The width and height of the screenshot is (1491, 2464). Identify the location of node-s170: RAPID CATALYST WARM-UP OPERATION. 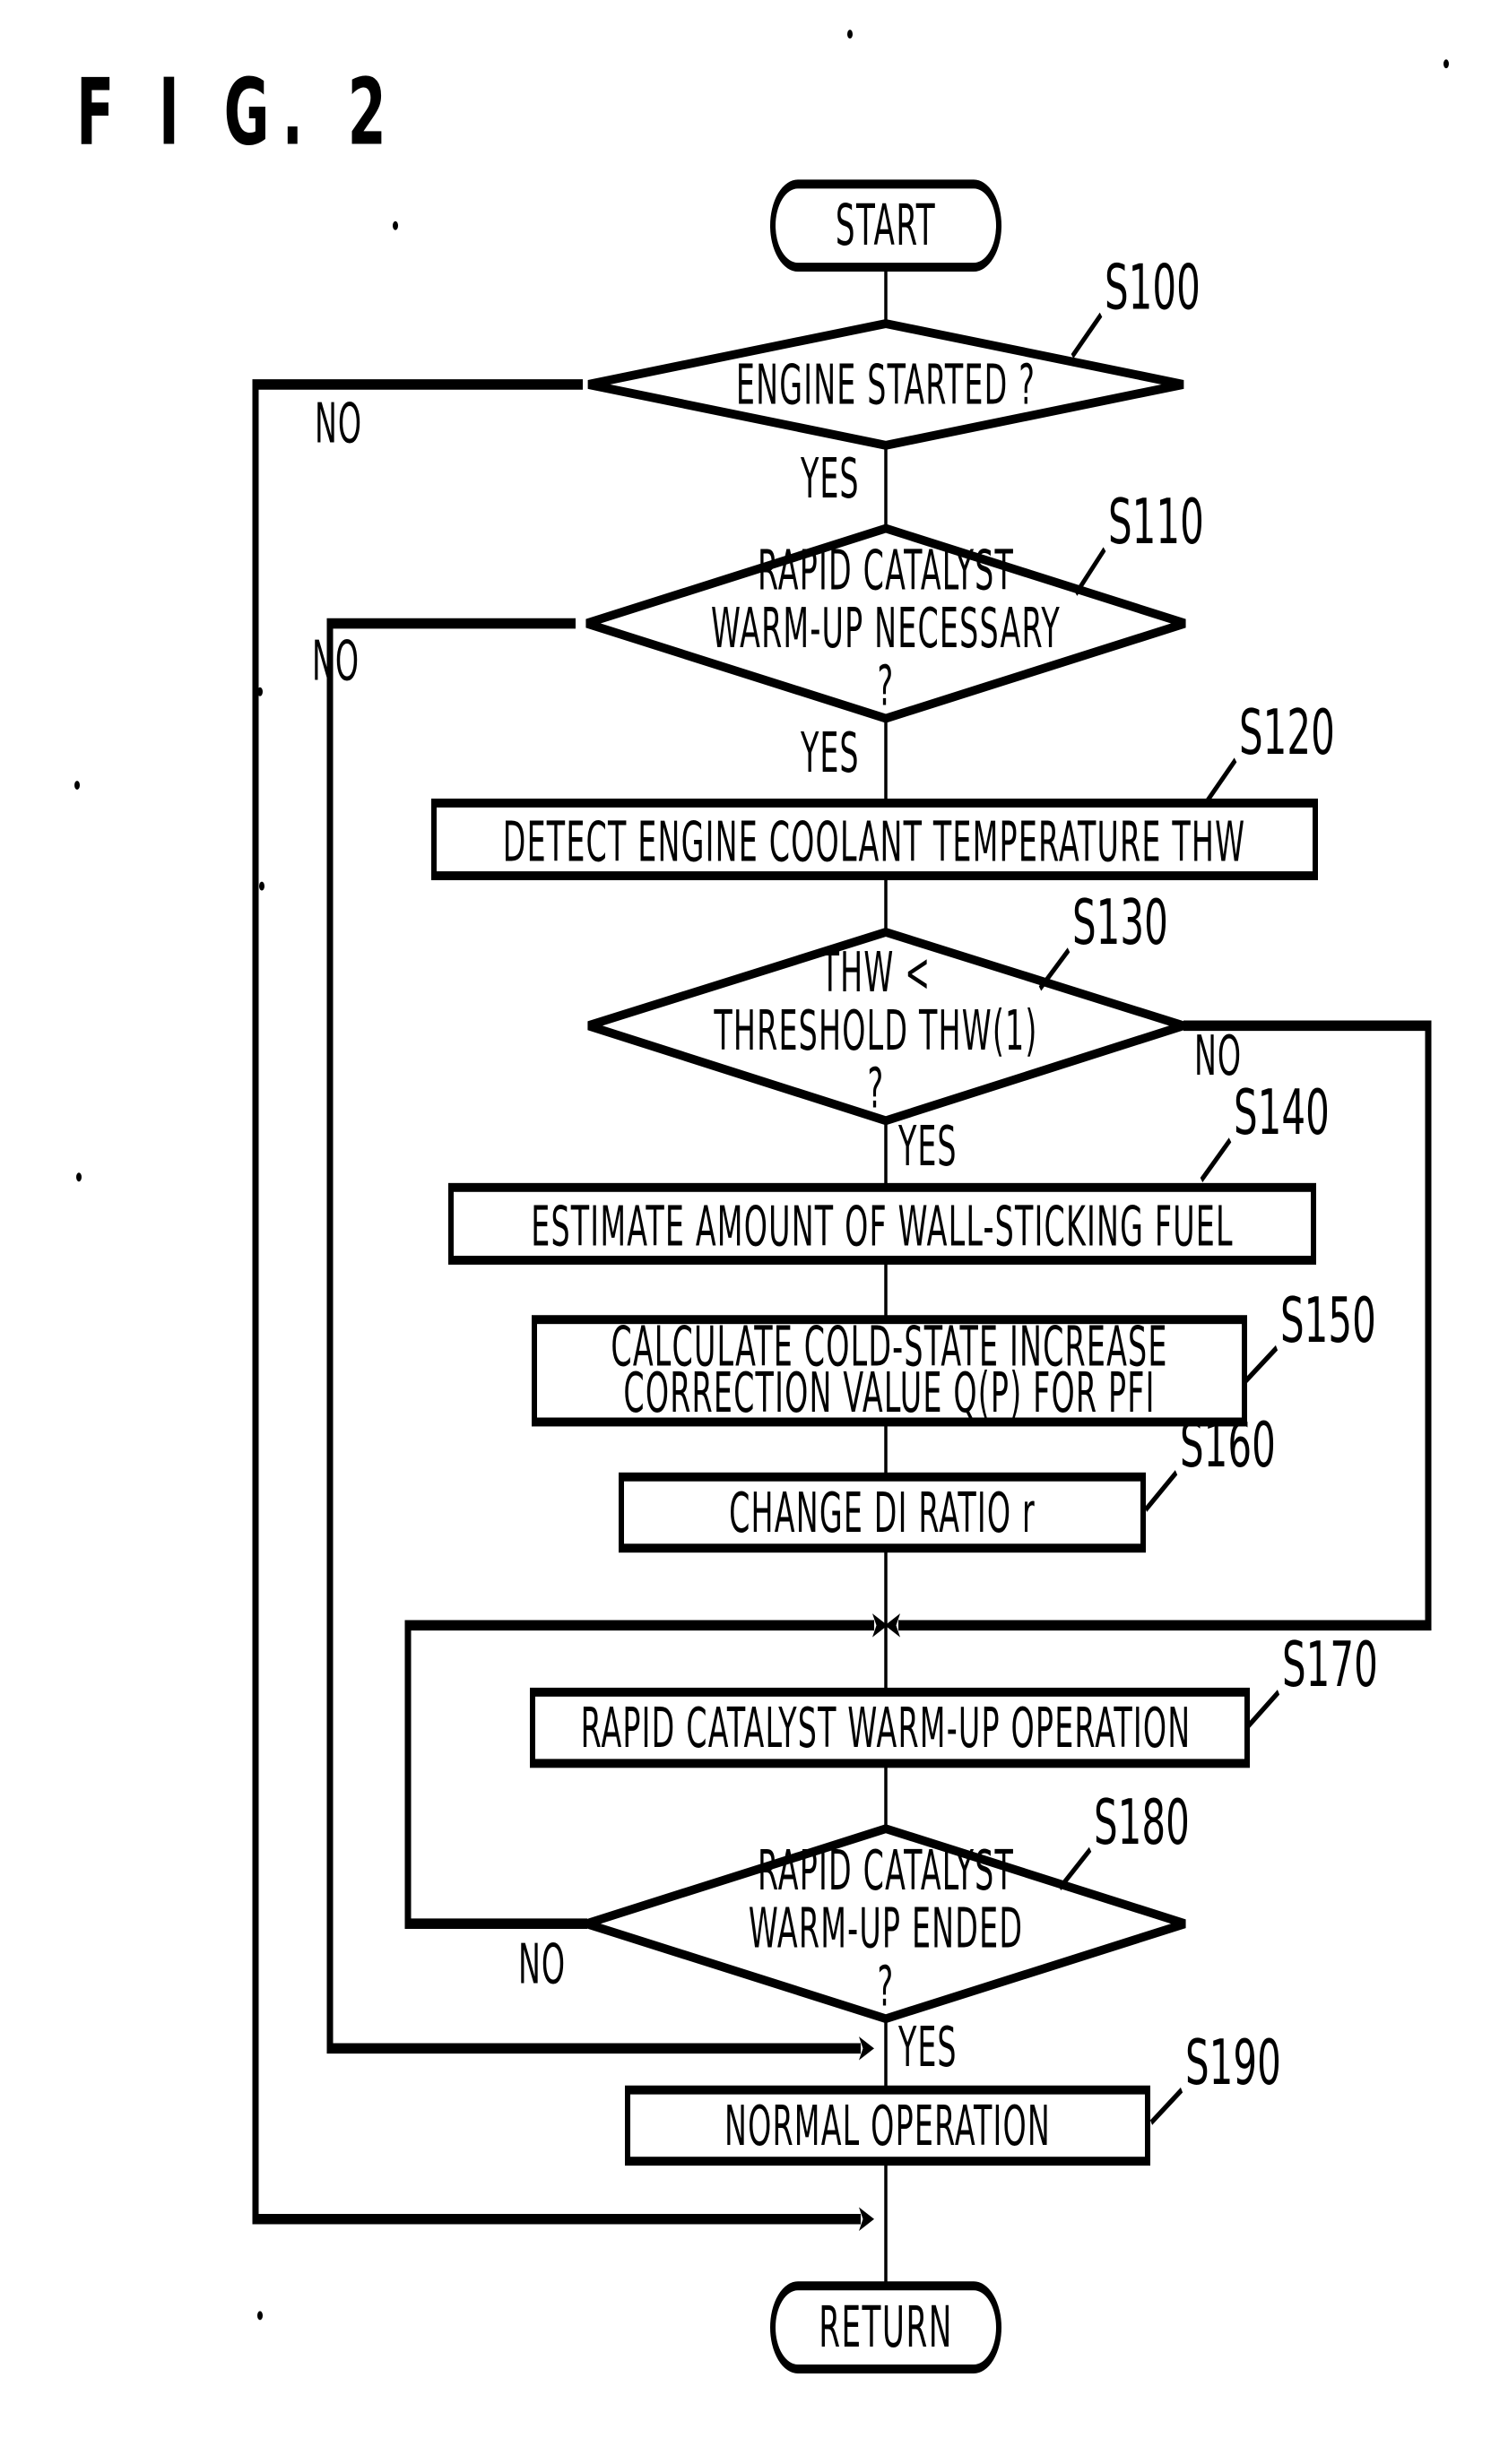
(890, 1728).